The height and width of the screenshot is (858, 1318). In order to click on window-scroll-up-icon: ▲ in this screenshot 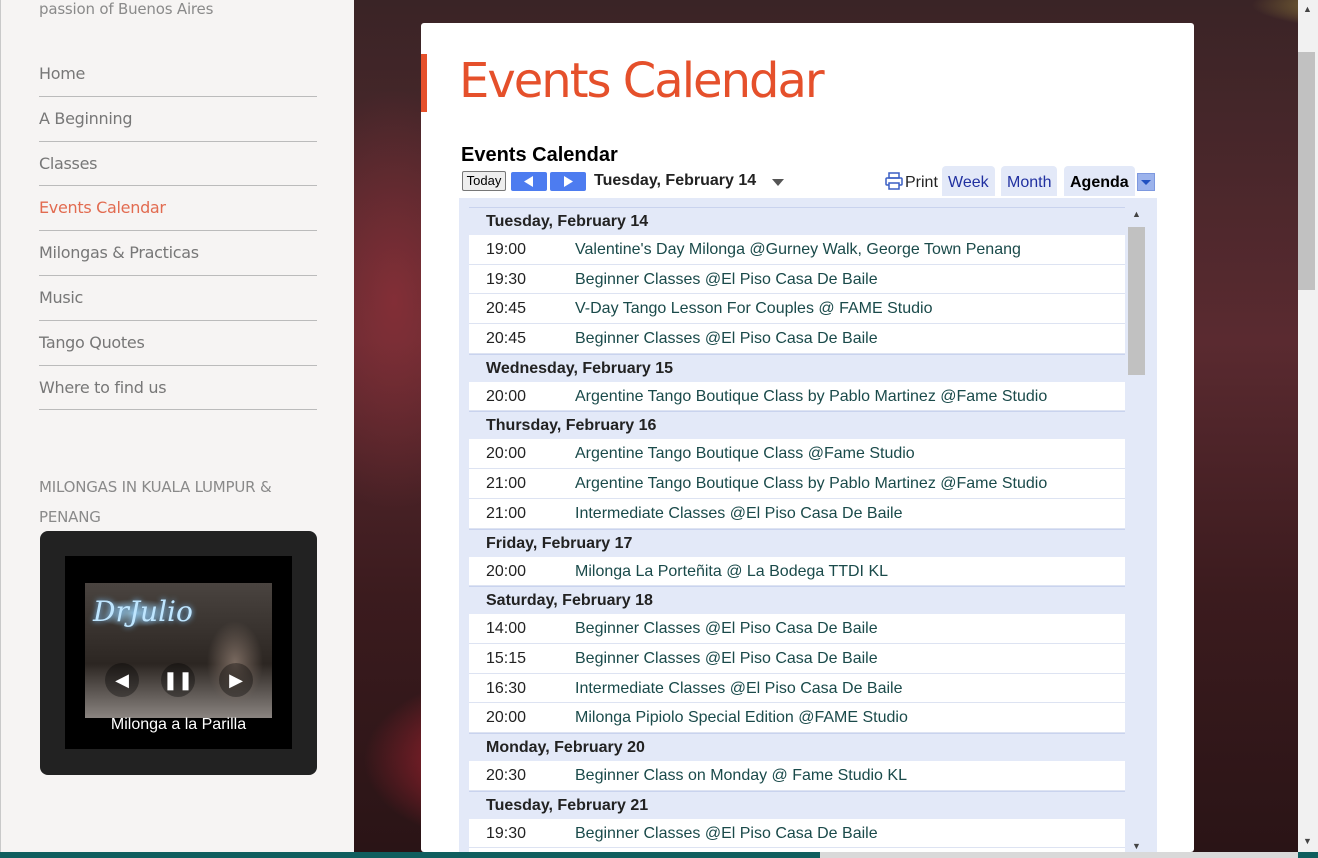, I will do `click(1307, 9)`.